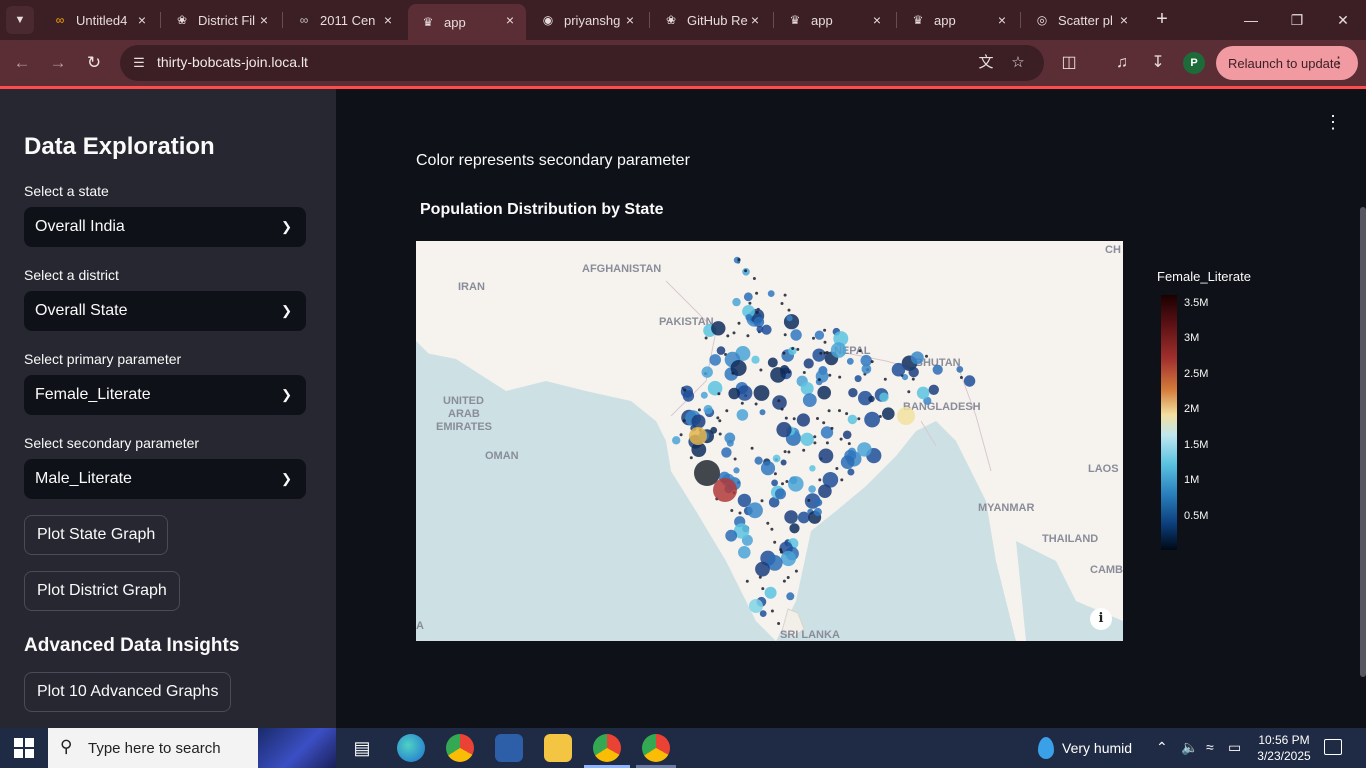 The height and width of the screenshot is (768, 1366). What do you see at coordinates (1081, 20) in the screenshot?
I see `tab-scatter-plot: ◎ Scatter pl ×` at bounding box center [1081, 20].